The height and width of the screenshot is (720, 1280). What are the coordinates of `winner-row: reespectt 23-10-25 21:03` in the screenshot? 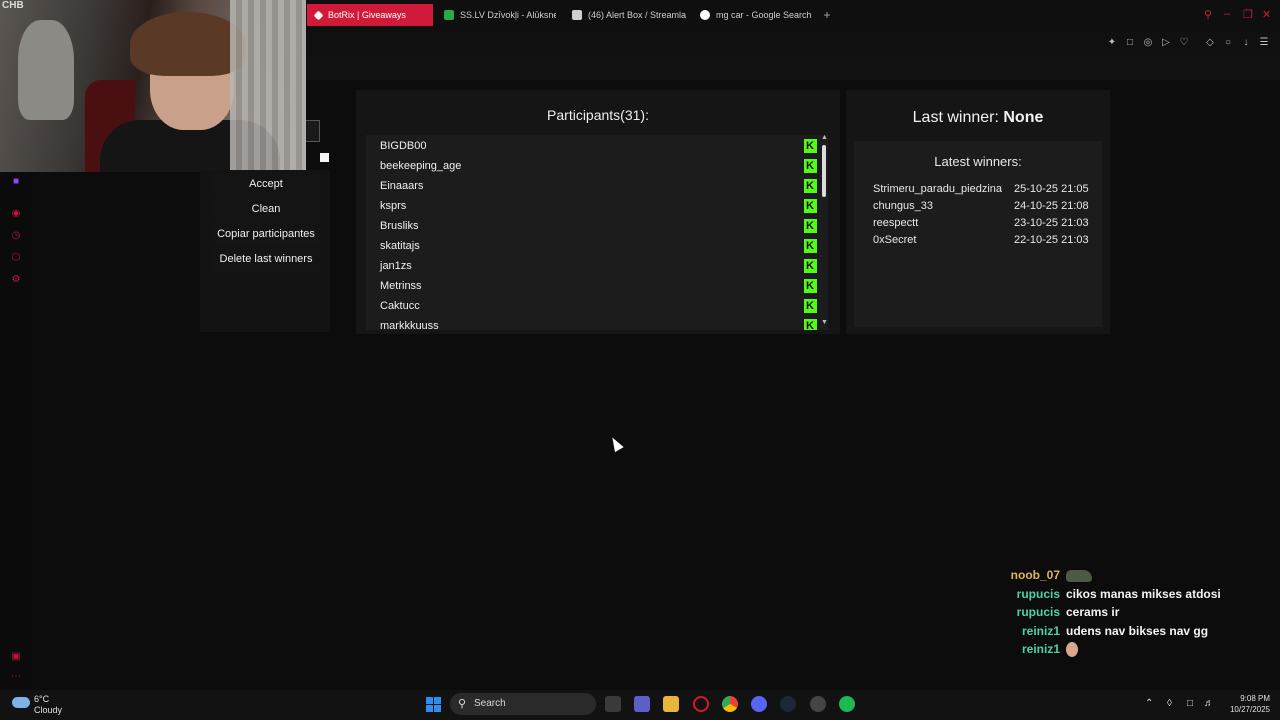 It's located at (988, 223).